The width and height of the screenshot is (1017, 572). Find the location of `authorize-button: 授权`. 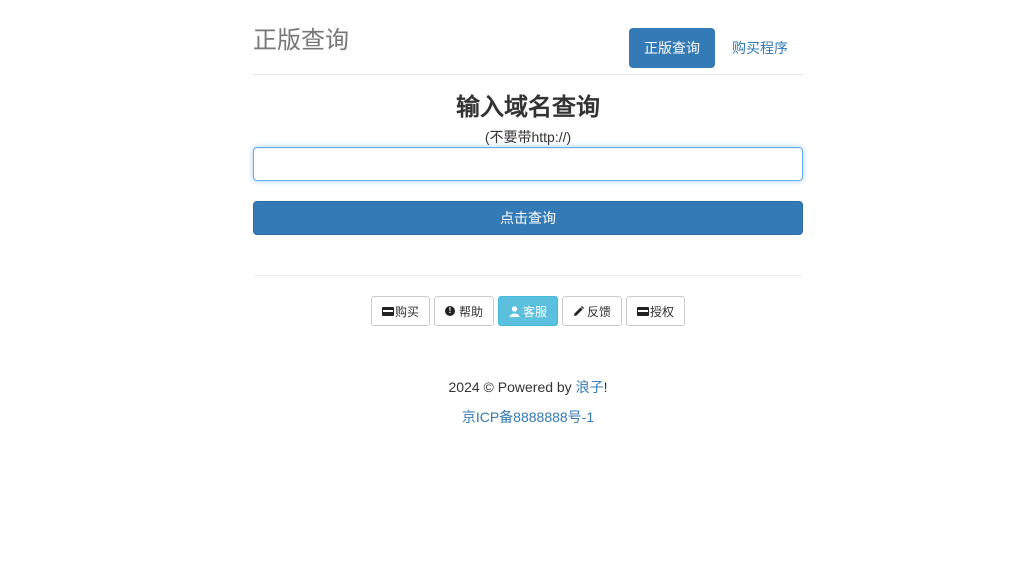

authorize-button: 授权 is located at coordinates (656, 311).